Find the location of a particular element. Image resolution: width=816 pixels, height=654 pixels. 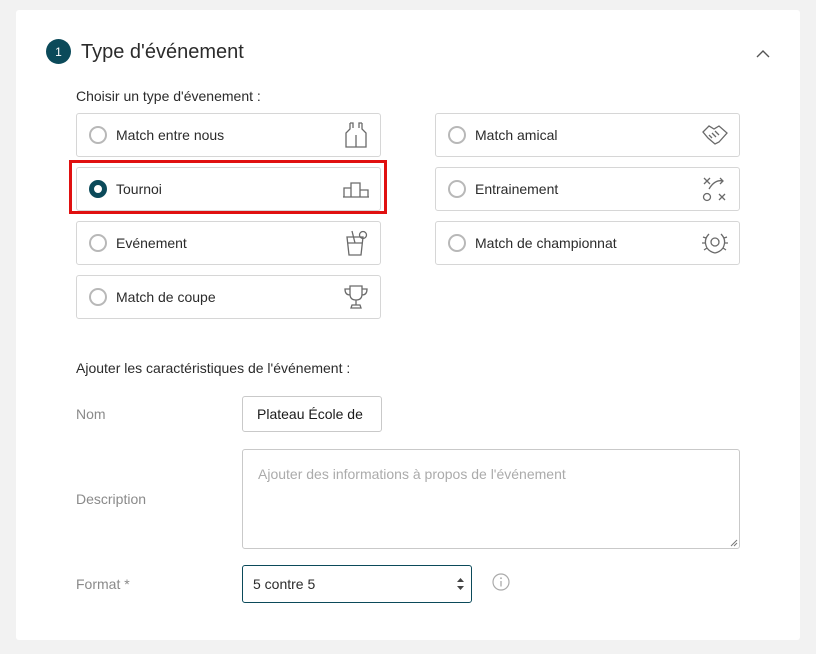

section-title: Type d'événement is located at coordinates (162, 52).